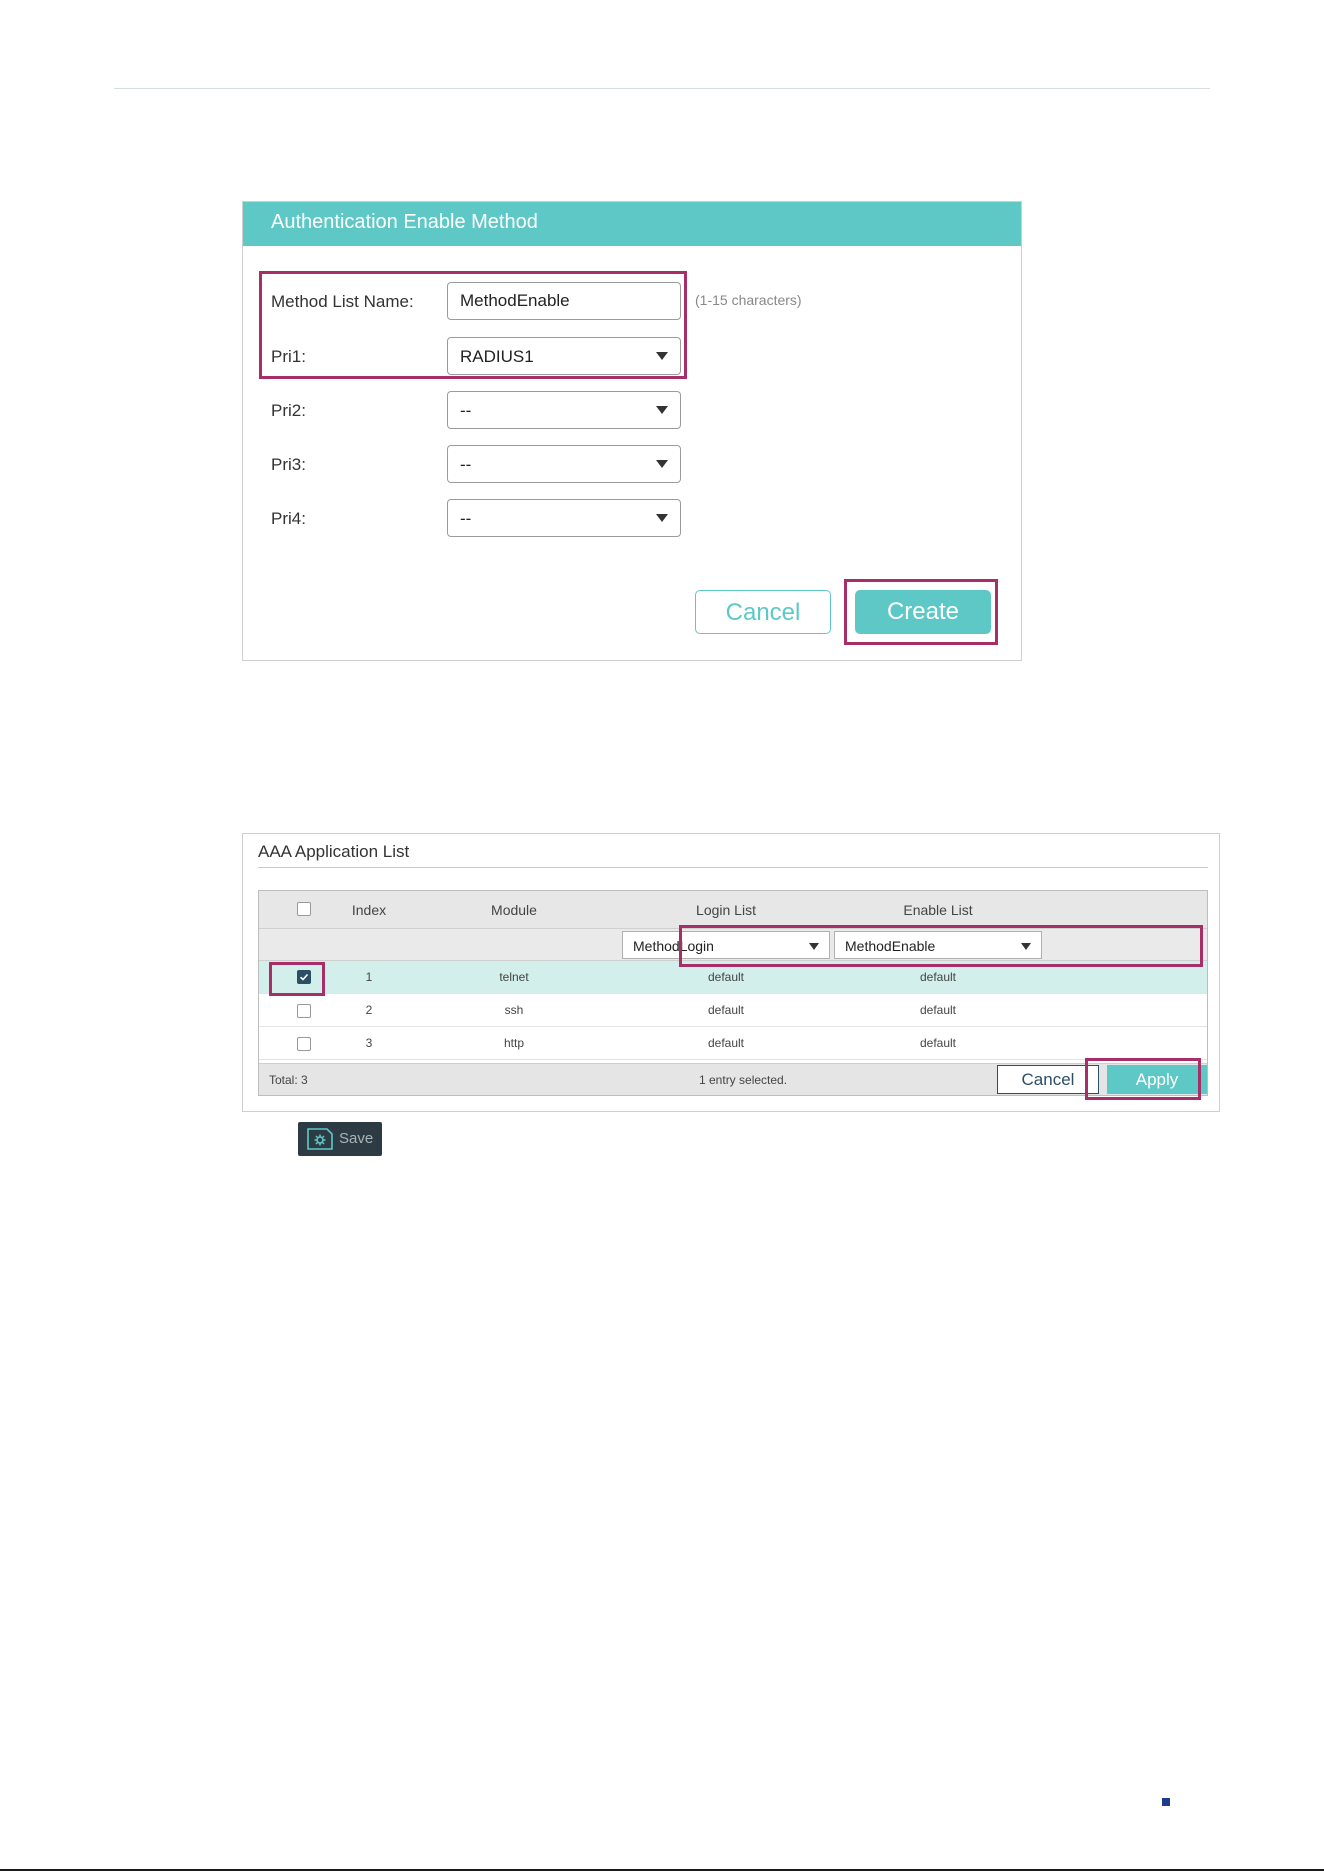 This screenshot has width=1324, height=1872. Describe the element at coordinates (466, 410) in the screenshot. I see `pri2-value: --` at that location.